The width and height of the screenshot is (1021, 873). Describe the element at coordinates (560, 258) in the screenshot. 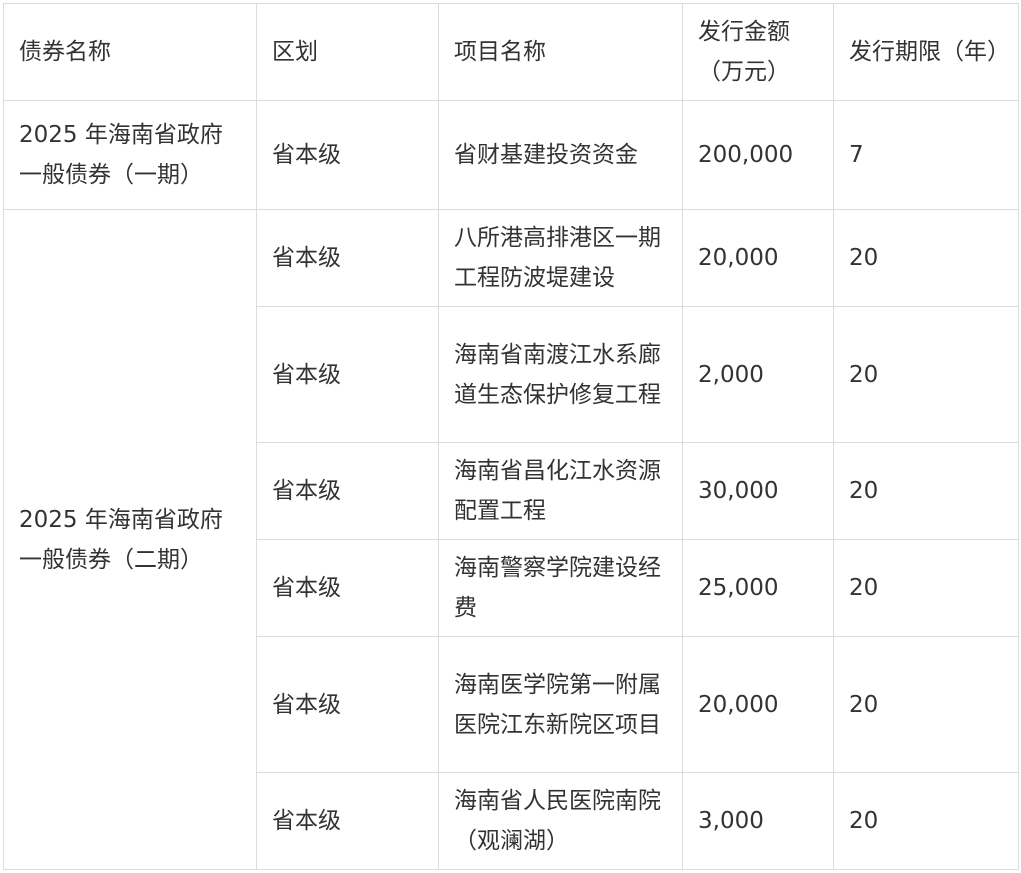

I see `project-name-cell: 八所港高排港区一期工程防波堤建设` at that location.